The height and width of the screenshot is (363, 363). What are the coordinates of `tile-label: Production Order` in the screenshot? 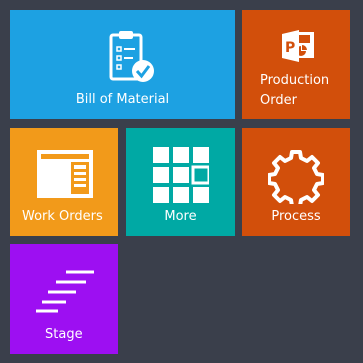 It's located at (305, 91).